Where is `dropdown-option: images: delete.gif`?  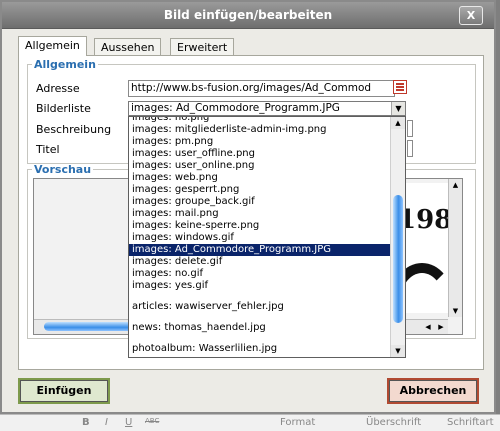
dropdown-option: images: delete.gif is located at coordinates (259, 262).